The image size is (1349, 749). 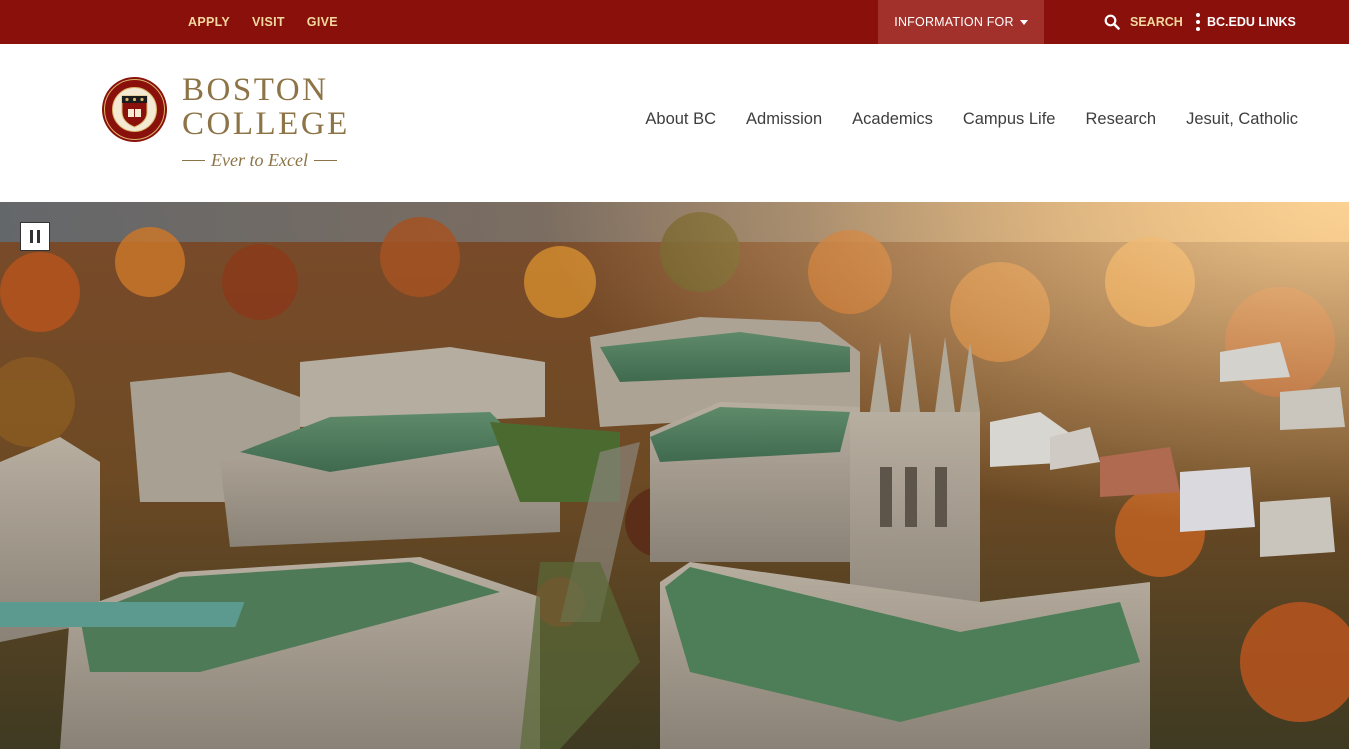 I want to click on motto-text: Ever to Excel, so click(x=259, y=159).